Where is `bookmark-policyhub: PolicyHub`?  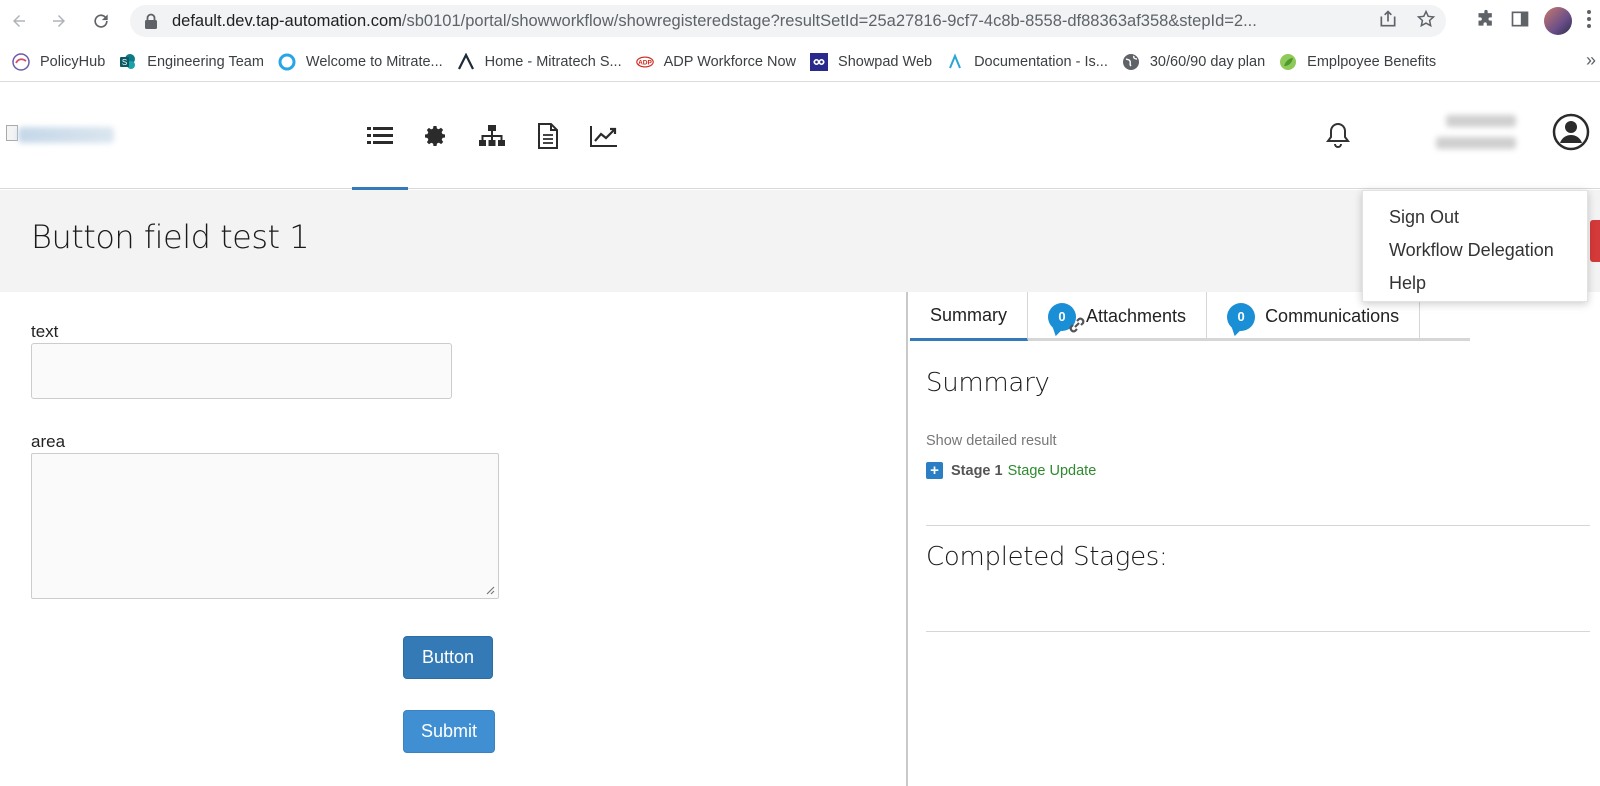
bookmark-policyhub: PolicyHub is located at coordinates (61, 62).